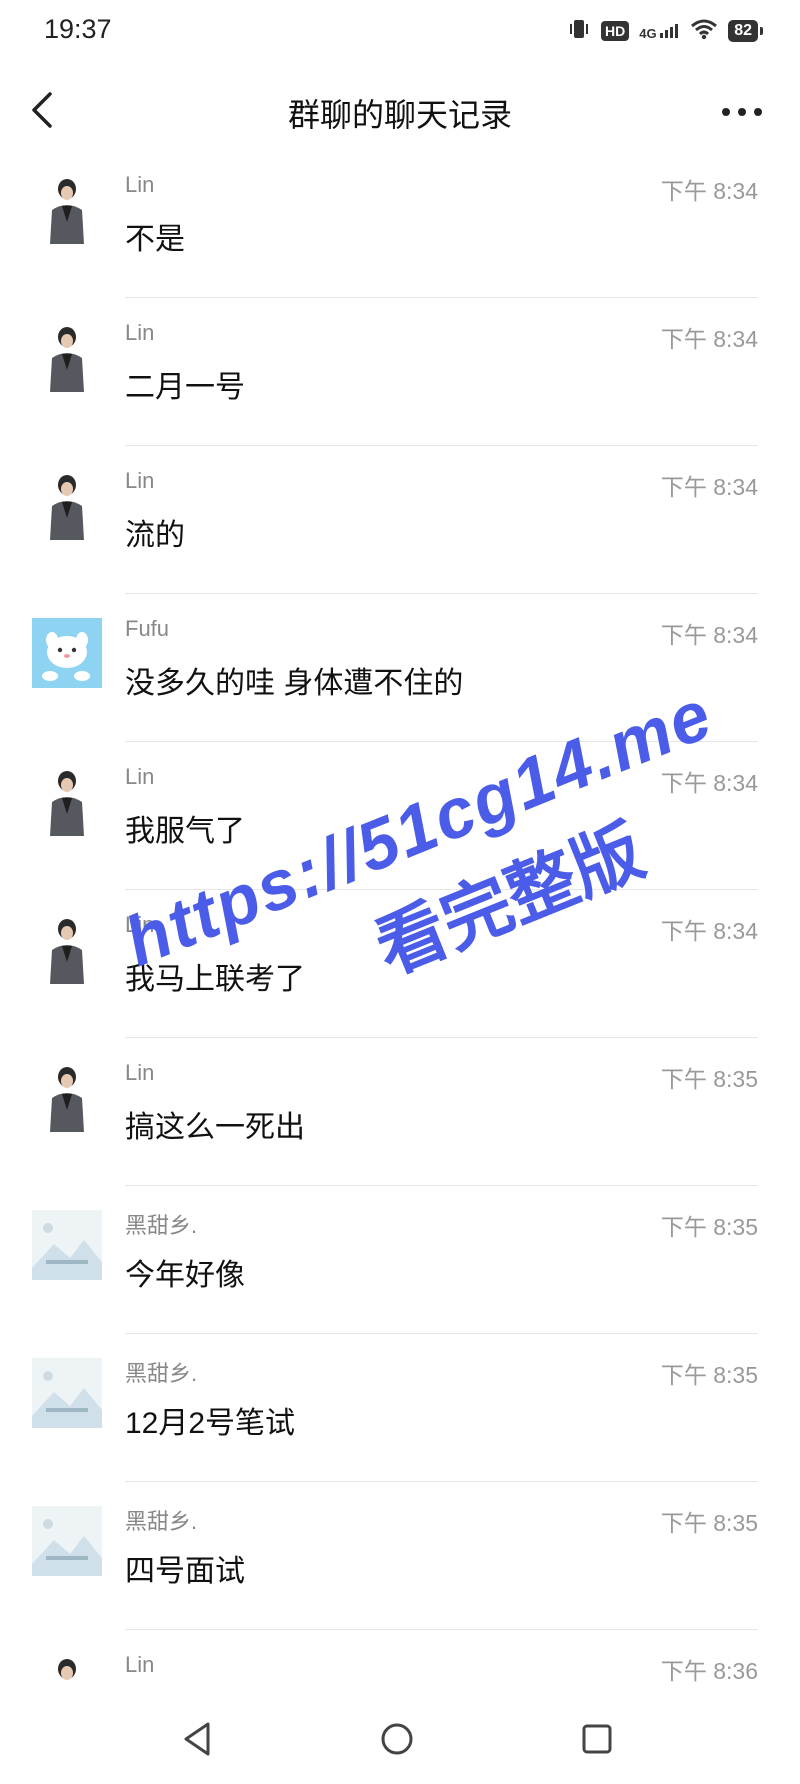 Image resolution: width=800 pixels, height=1784 pixels. I want to click on message-item: Lin 下午 8:34 不是, so click(400, 224).